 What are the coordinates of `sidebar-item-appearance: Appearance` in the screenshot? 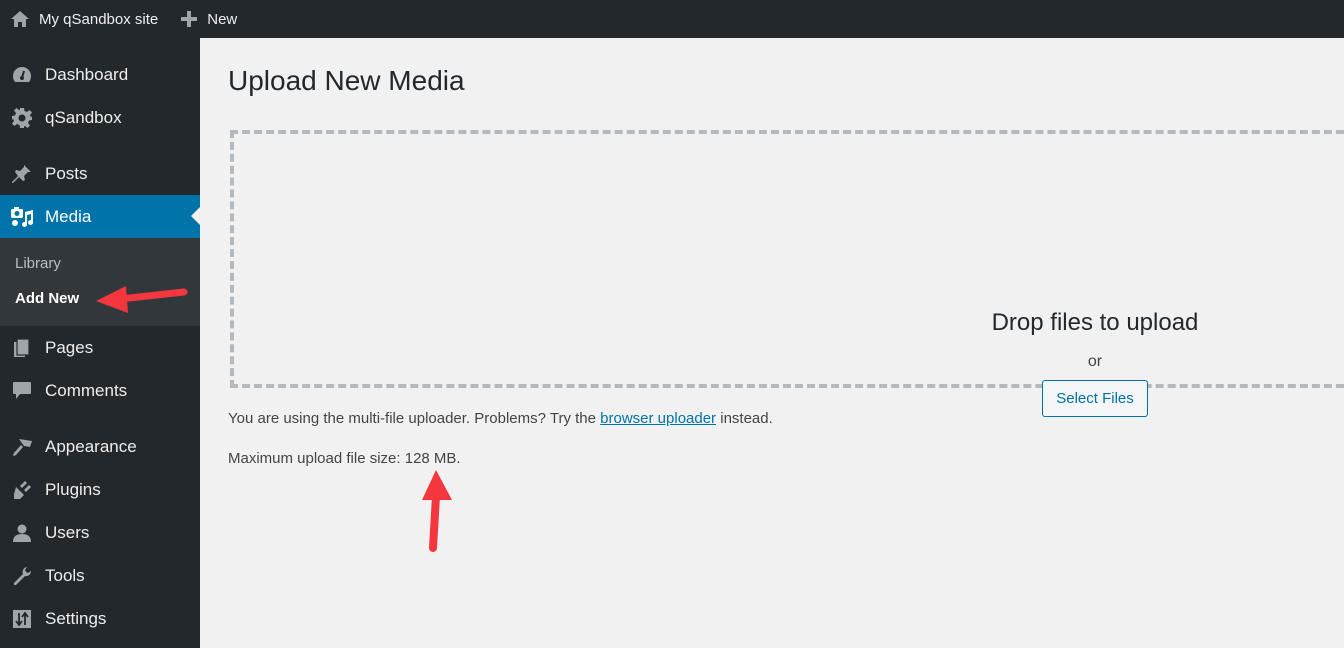 It's located at (100, 446).